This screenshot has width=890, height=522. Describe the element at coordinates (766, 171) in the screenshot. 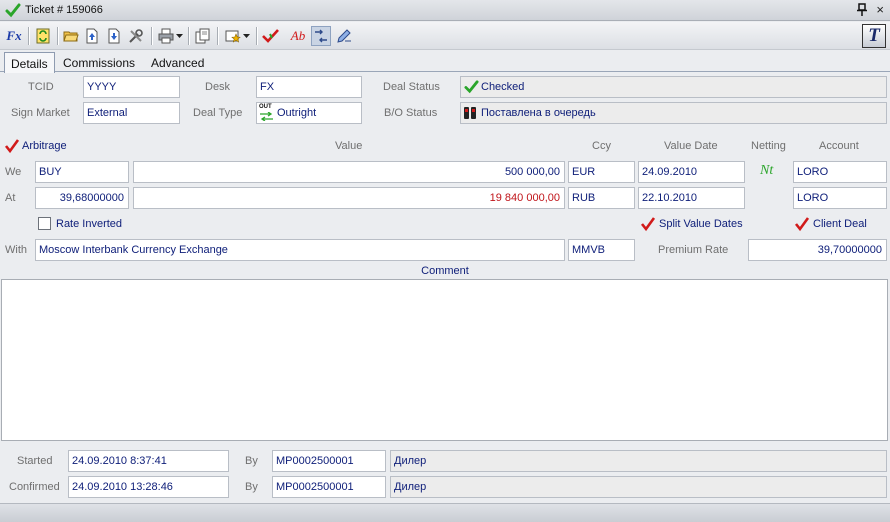

I see `netting-icon: Nt` at that location.